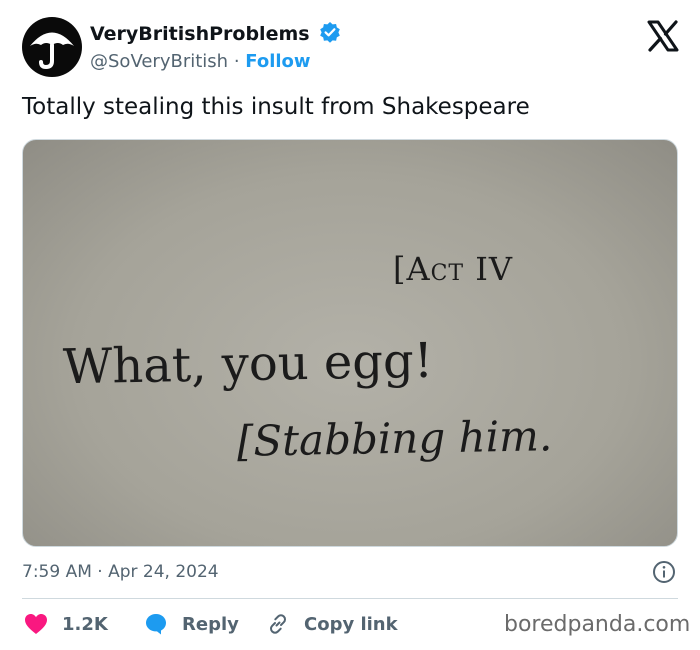  I want to click on x-logo-icon, so click(663, 36).